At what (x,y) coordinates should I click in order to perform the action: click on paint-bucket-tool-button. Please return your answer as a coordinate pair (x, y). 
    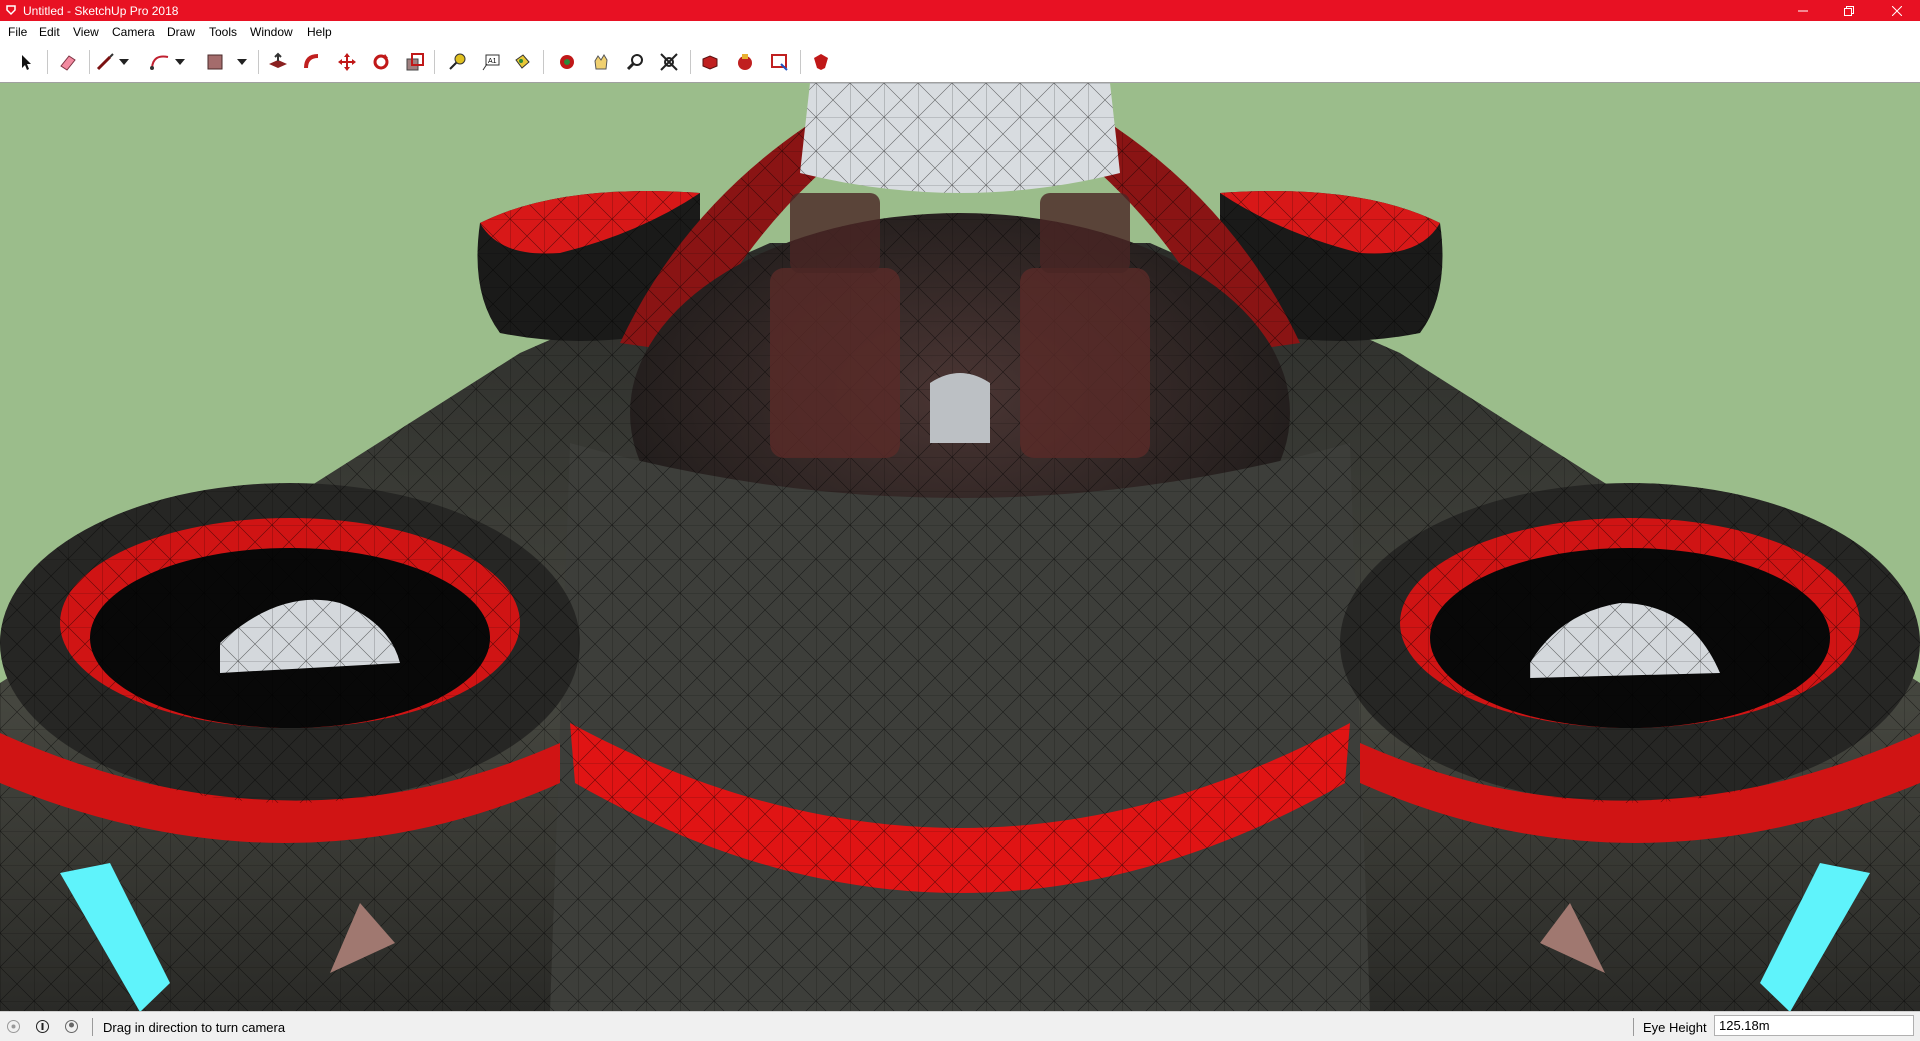
    Looking at the image, I should click on (522, 62).